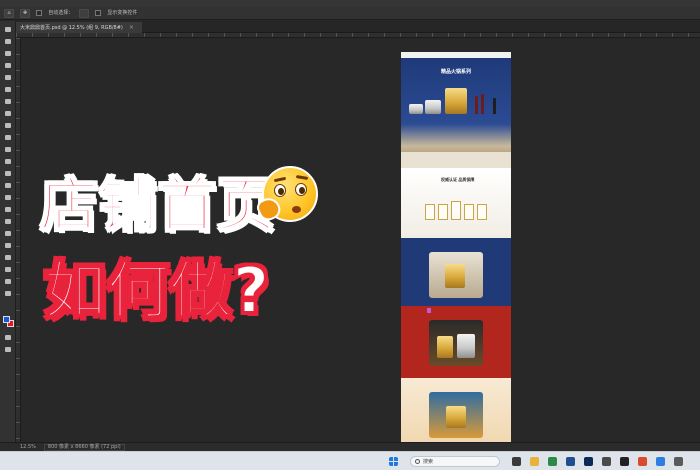  I want to click on auto-select-checkbox, so click(39, 13).